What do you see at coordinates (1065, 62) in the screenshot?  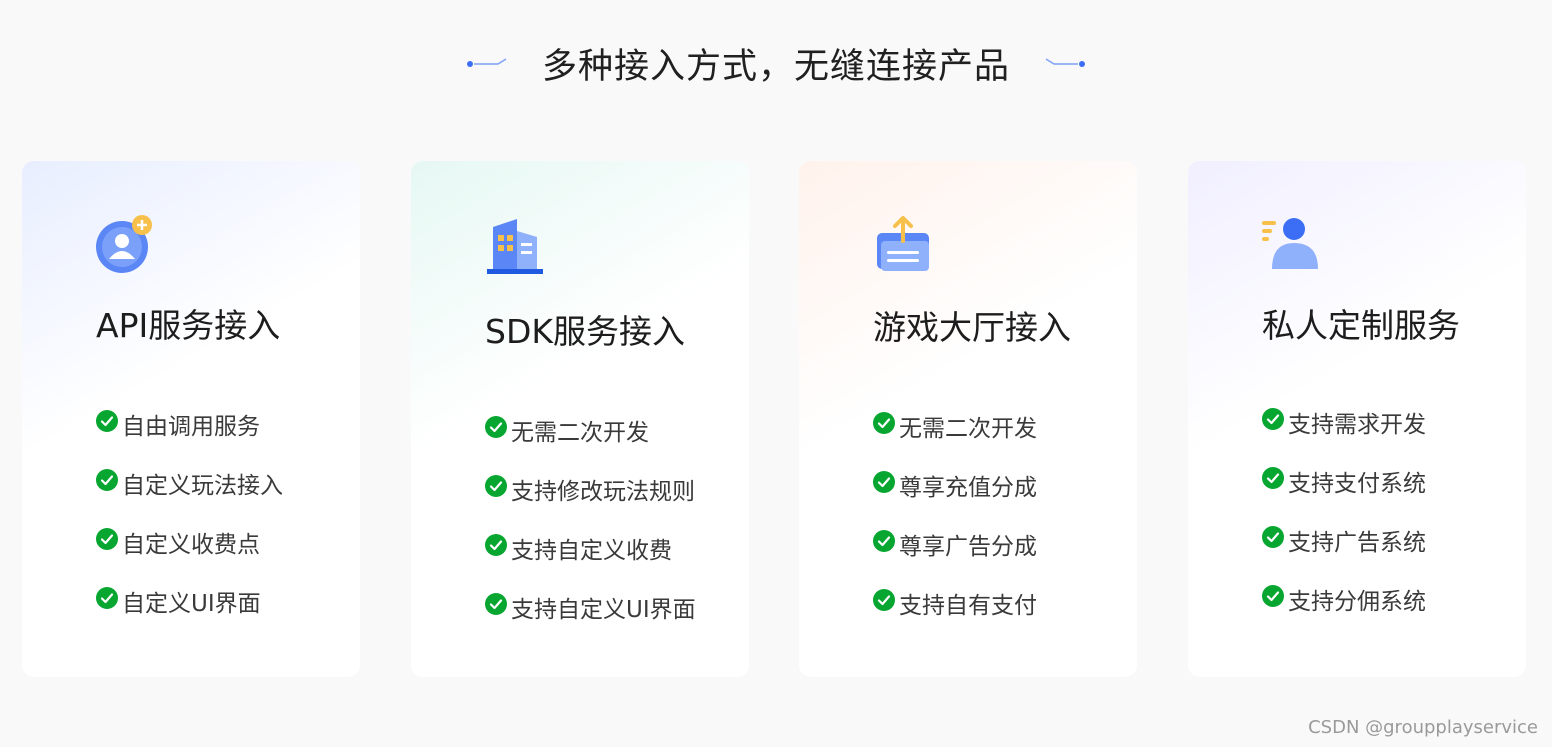 I see `right-line-ornament-icon` at bounding box center [1065, 62].